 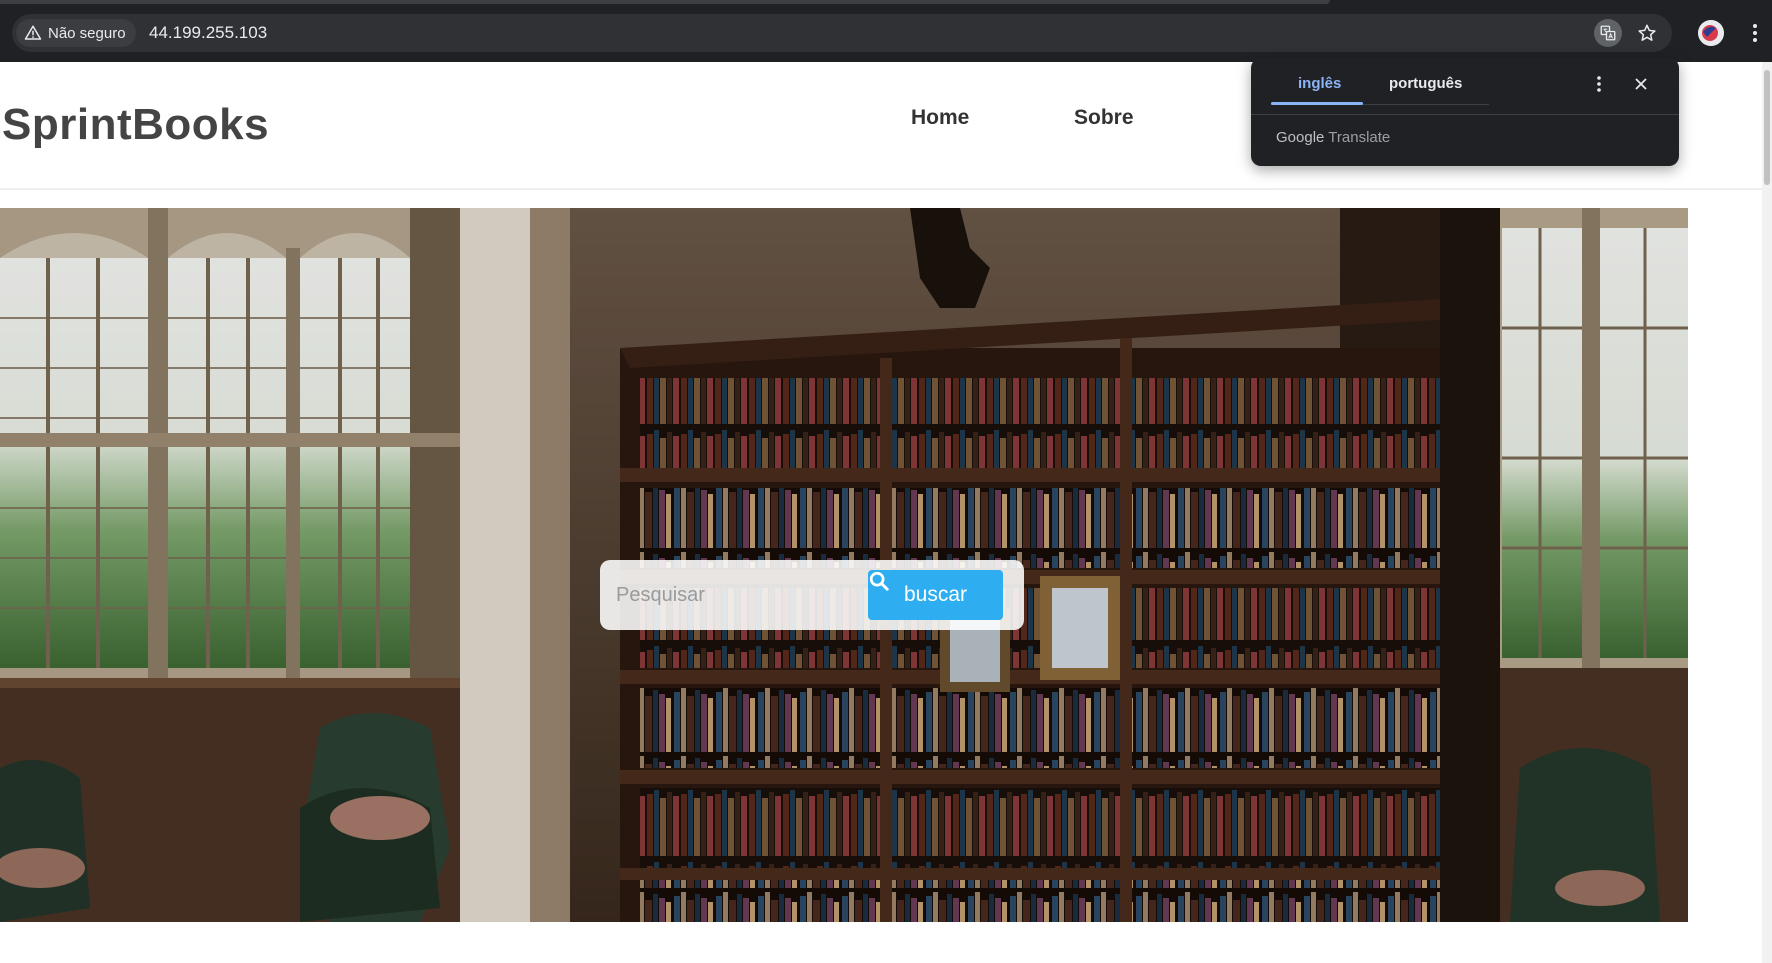 I want to click on footer-brand: Google, so click(x=1300, y=137).